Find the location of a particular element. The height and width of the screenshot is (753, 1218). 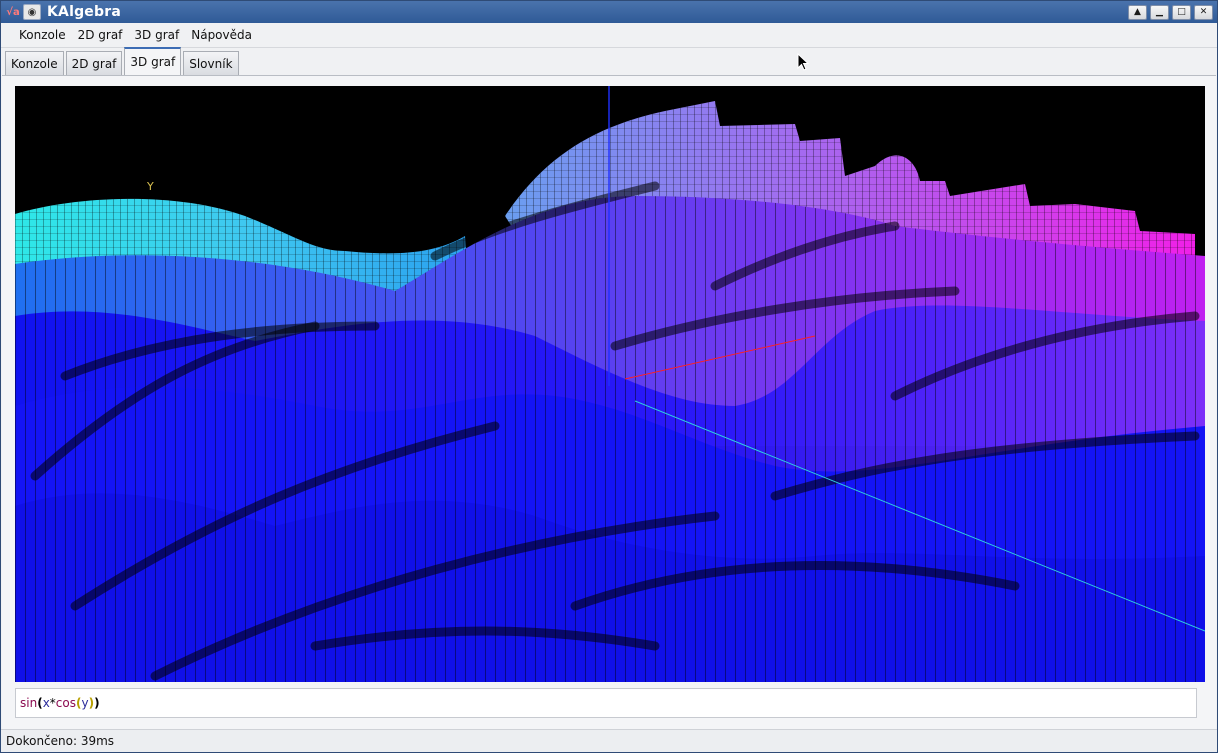

menu-2d-graf: 2D graf is located at coordinates (100, 35).